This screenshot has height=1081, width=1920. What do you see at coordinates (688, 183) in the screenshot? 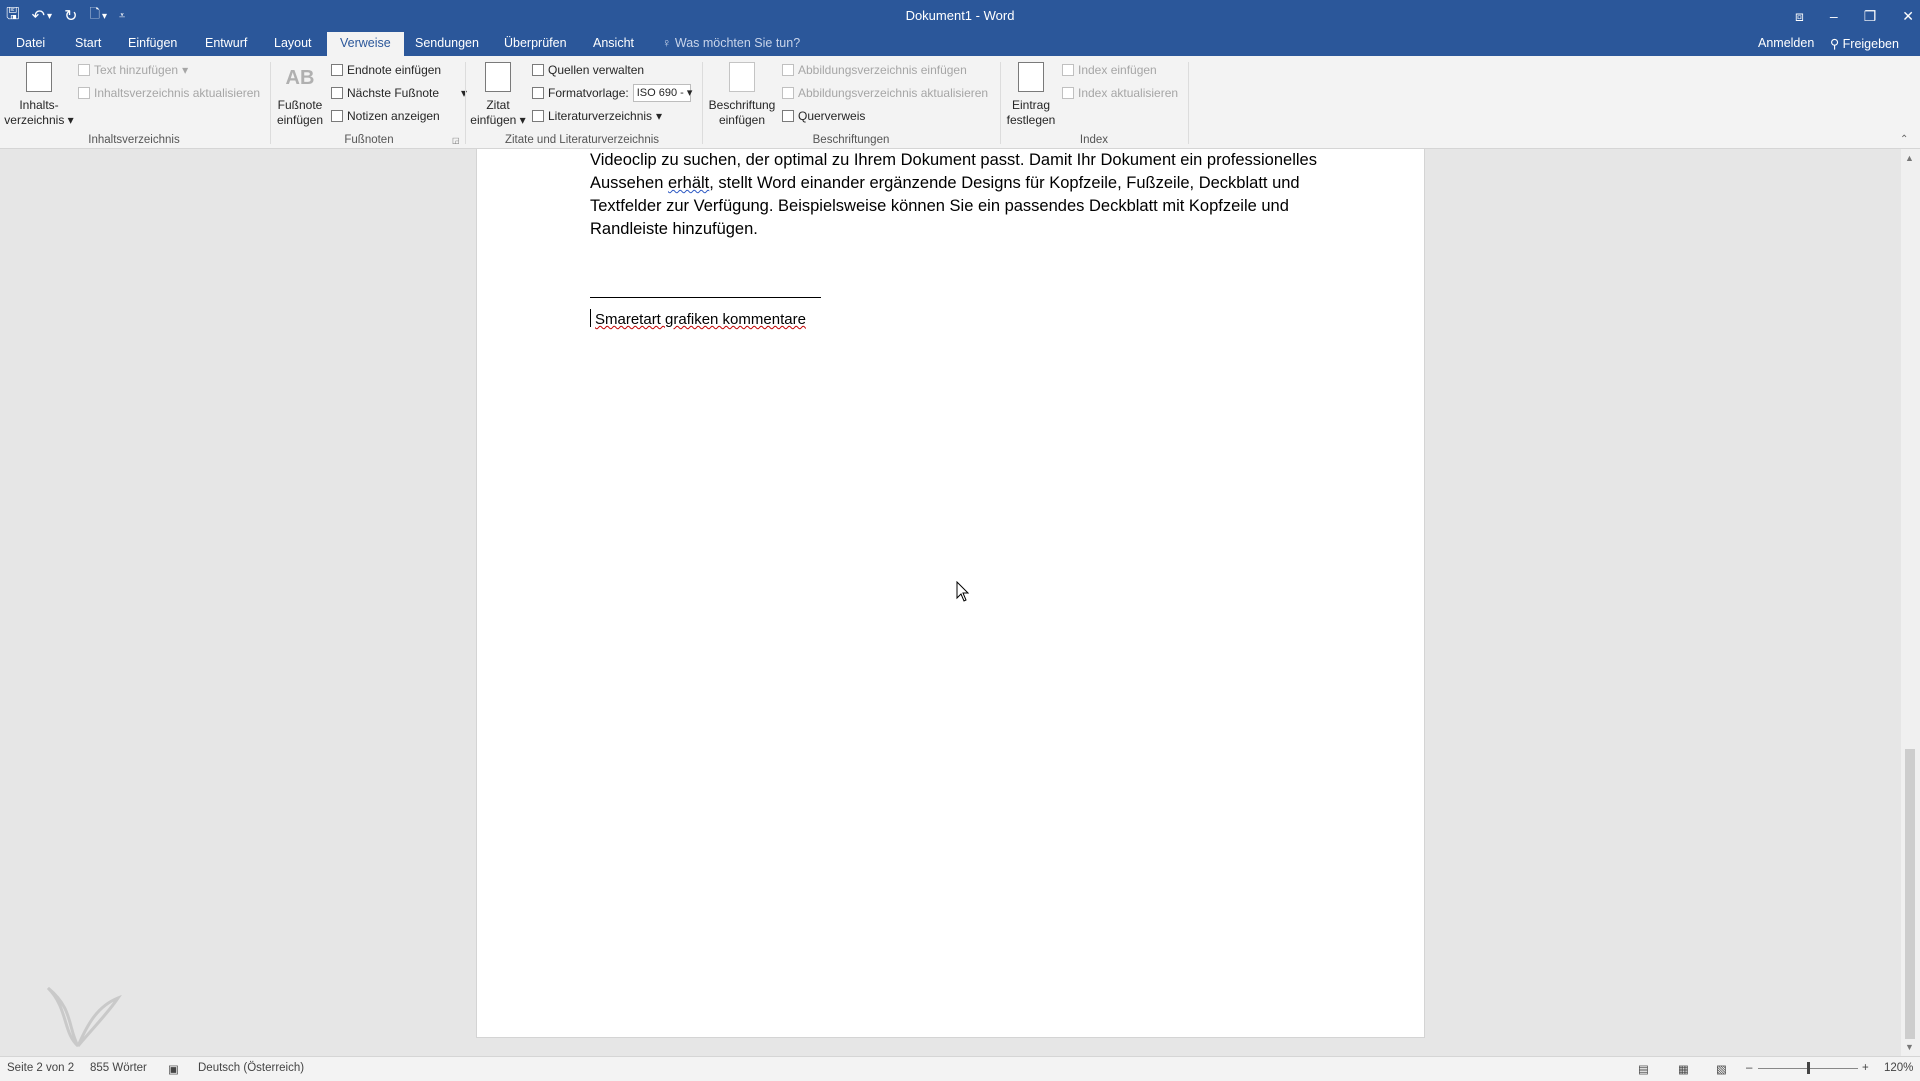
I see `grammar-flagged-word: erhält` at bounding box center [688, 183].